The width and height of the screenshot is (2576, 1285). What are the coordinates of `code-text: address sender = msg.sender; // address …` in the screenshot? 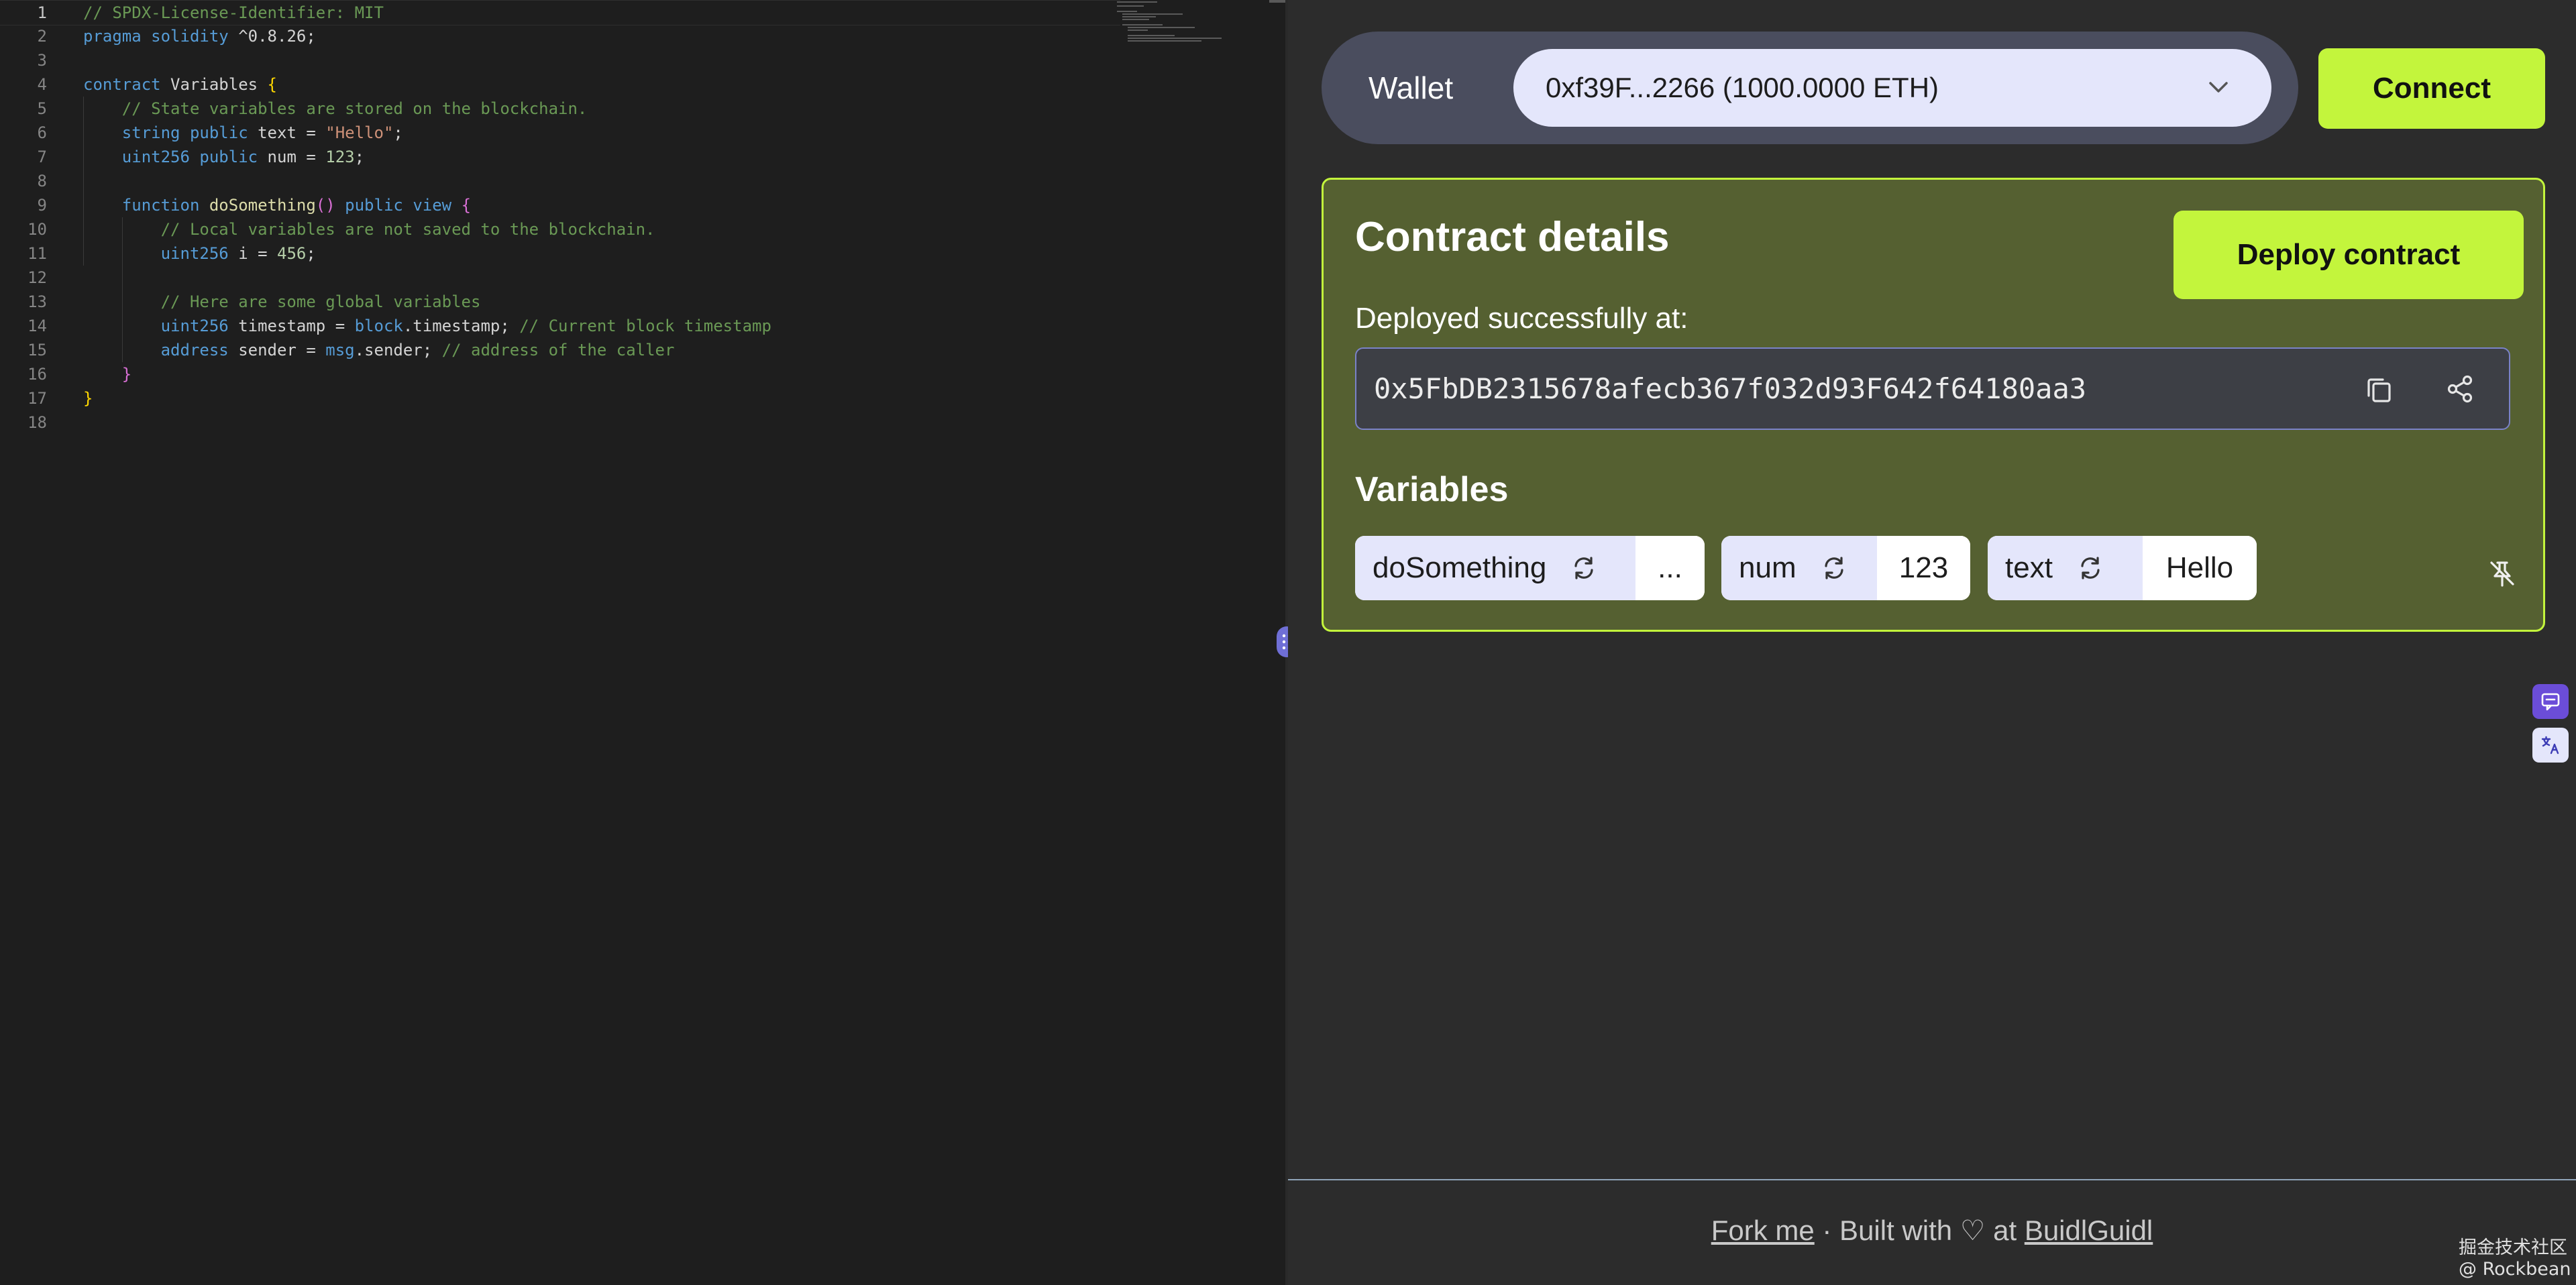 It's located at (379, 350).